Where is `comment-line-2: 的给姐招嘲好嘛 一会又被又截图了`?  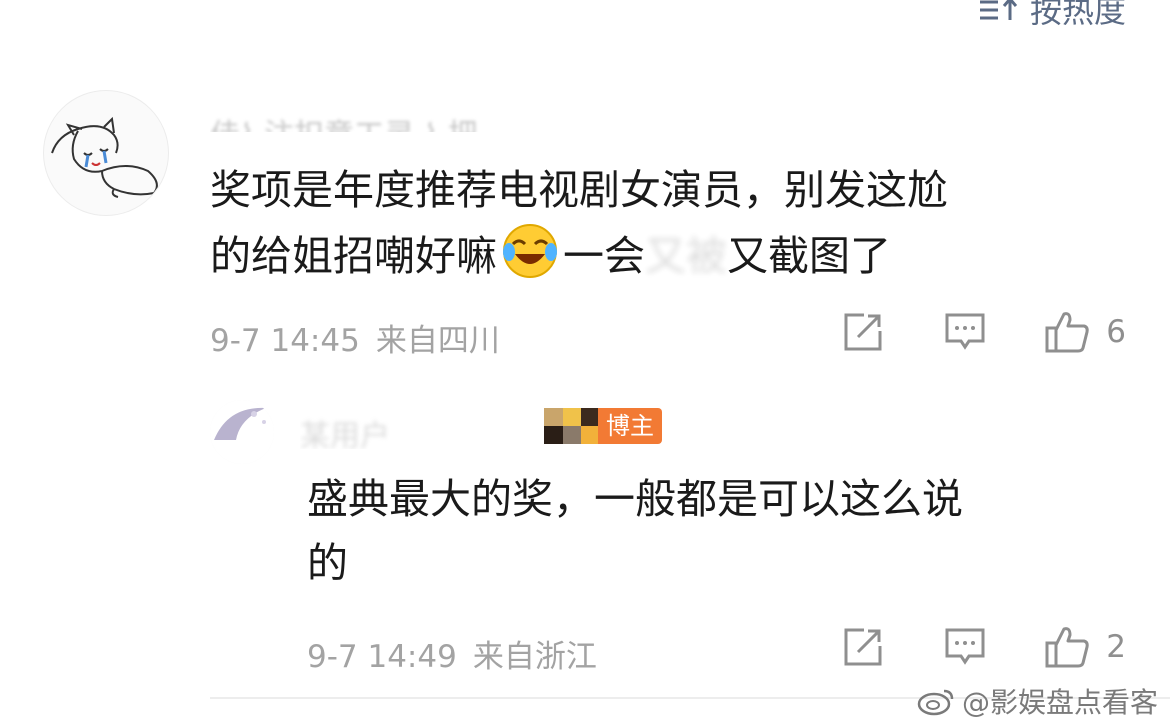 comment-line-2: 的给姐招嘲好嘛 一会又被又截图了 is located at coordinates (670, 255).